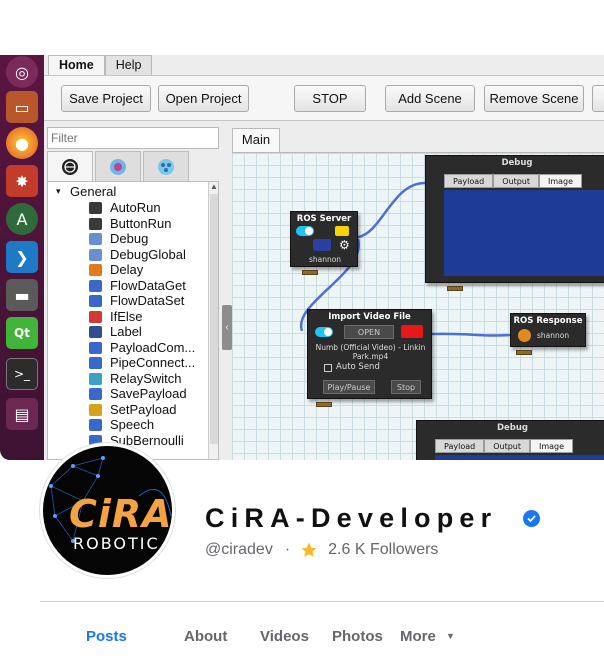 The image size is (604, 664). What do you see at coordinates (22, 333) in the screenshot?
I see `qt-creator-icon: Qt` at bounding box center [22, 333].